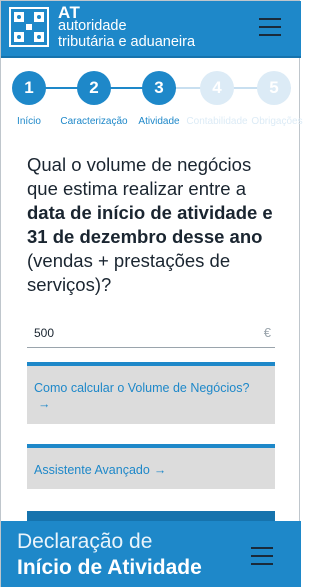  Describe the element at coordinates (151, 463) in the screenshot. I see `advanced-assistant-link: Assistente Avançado →` at that location.